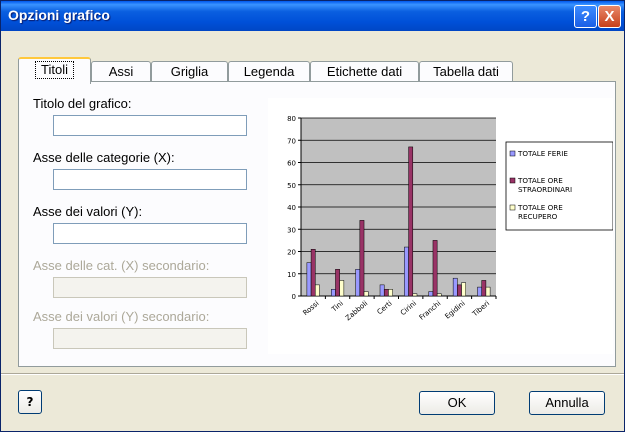 This screenshot has width=625, height=432. I want to click on legend-label-2: STRAORDINARI, so click(545, 189).